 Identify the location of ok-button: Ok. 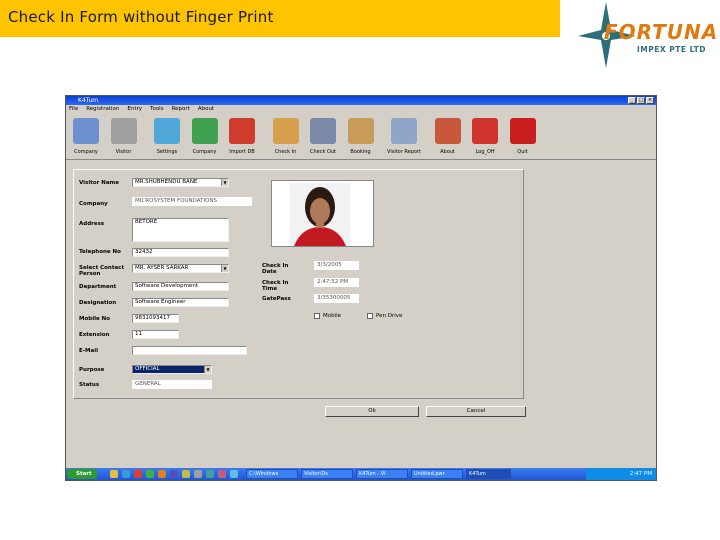
(372, 411).